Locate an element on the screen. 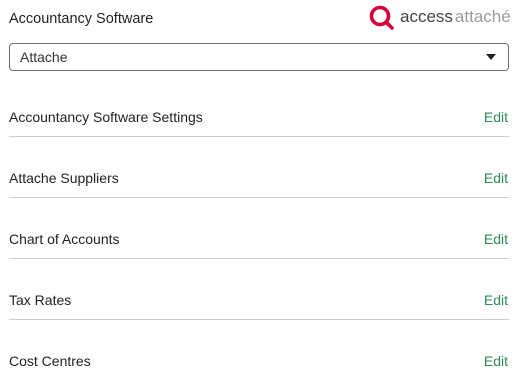  section-label: Attache Suppliers is located at coordinates (64, 177).